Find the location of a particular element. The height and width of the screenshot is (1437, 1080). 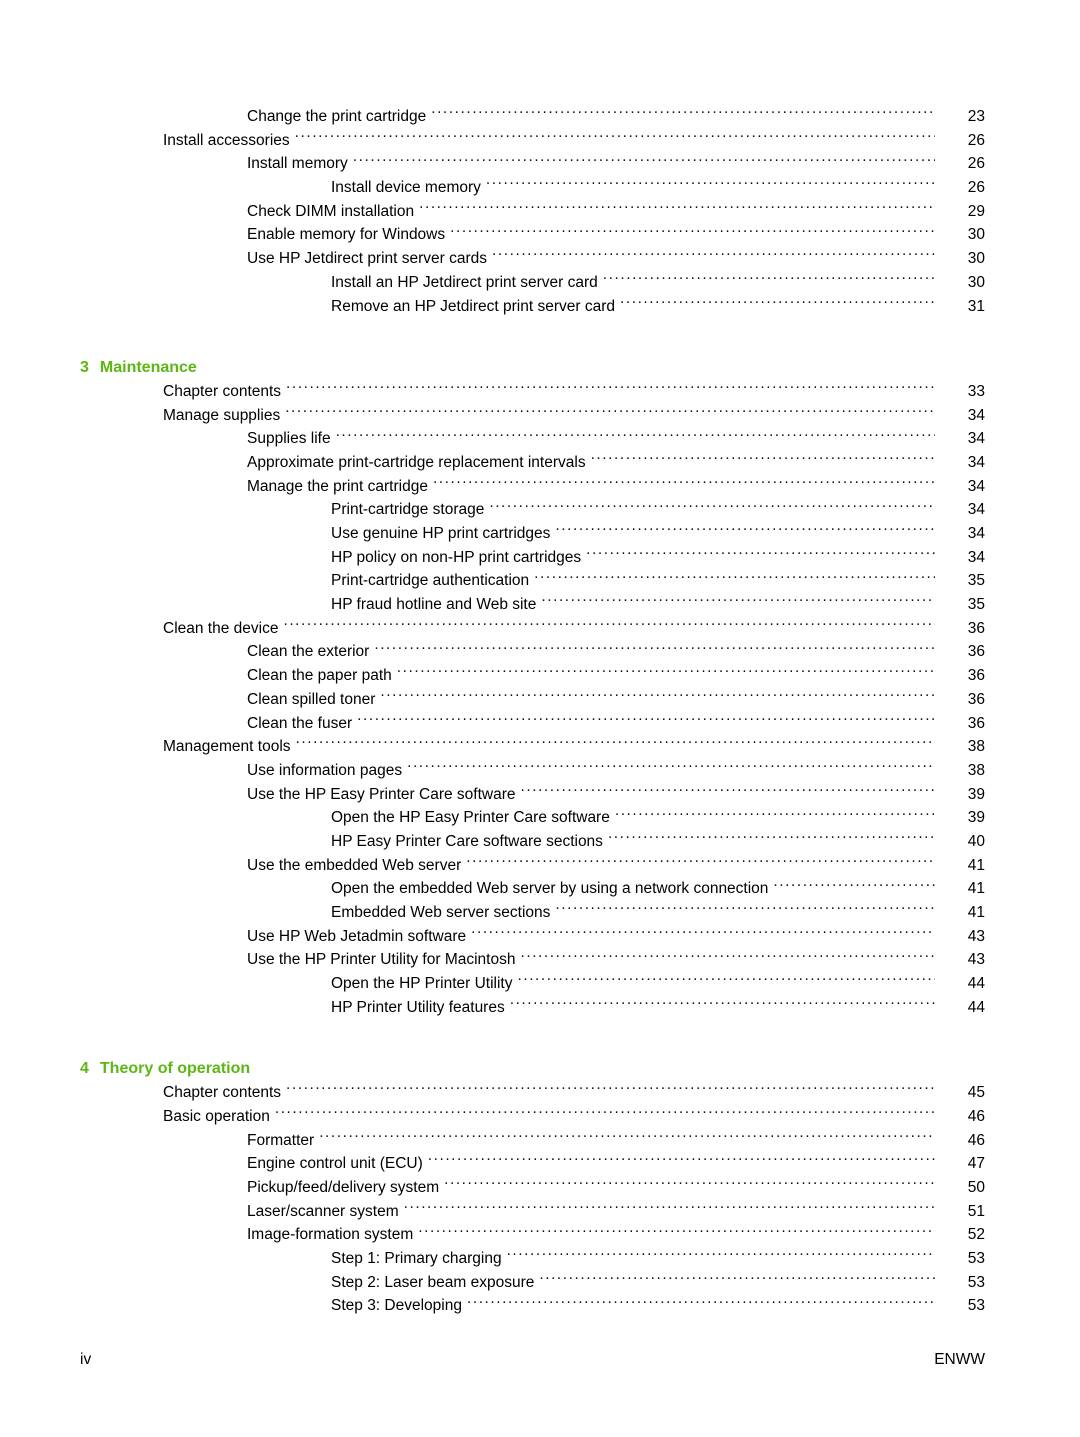

toc-entry-label: Step 2: Laser beam exposure is located at coordinates (433, 1282).